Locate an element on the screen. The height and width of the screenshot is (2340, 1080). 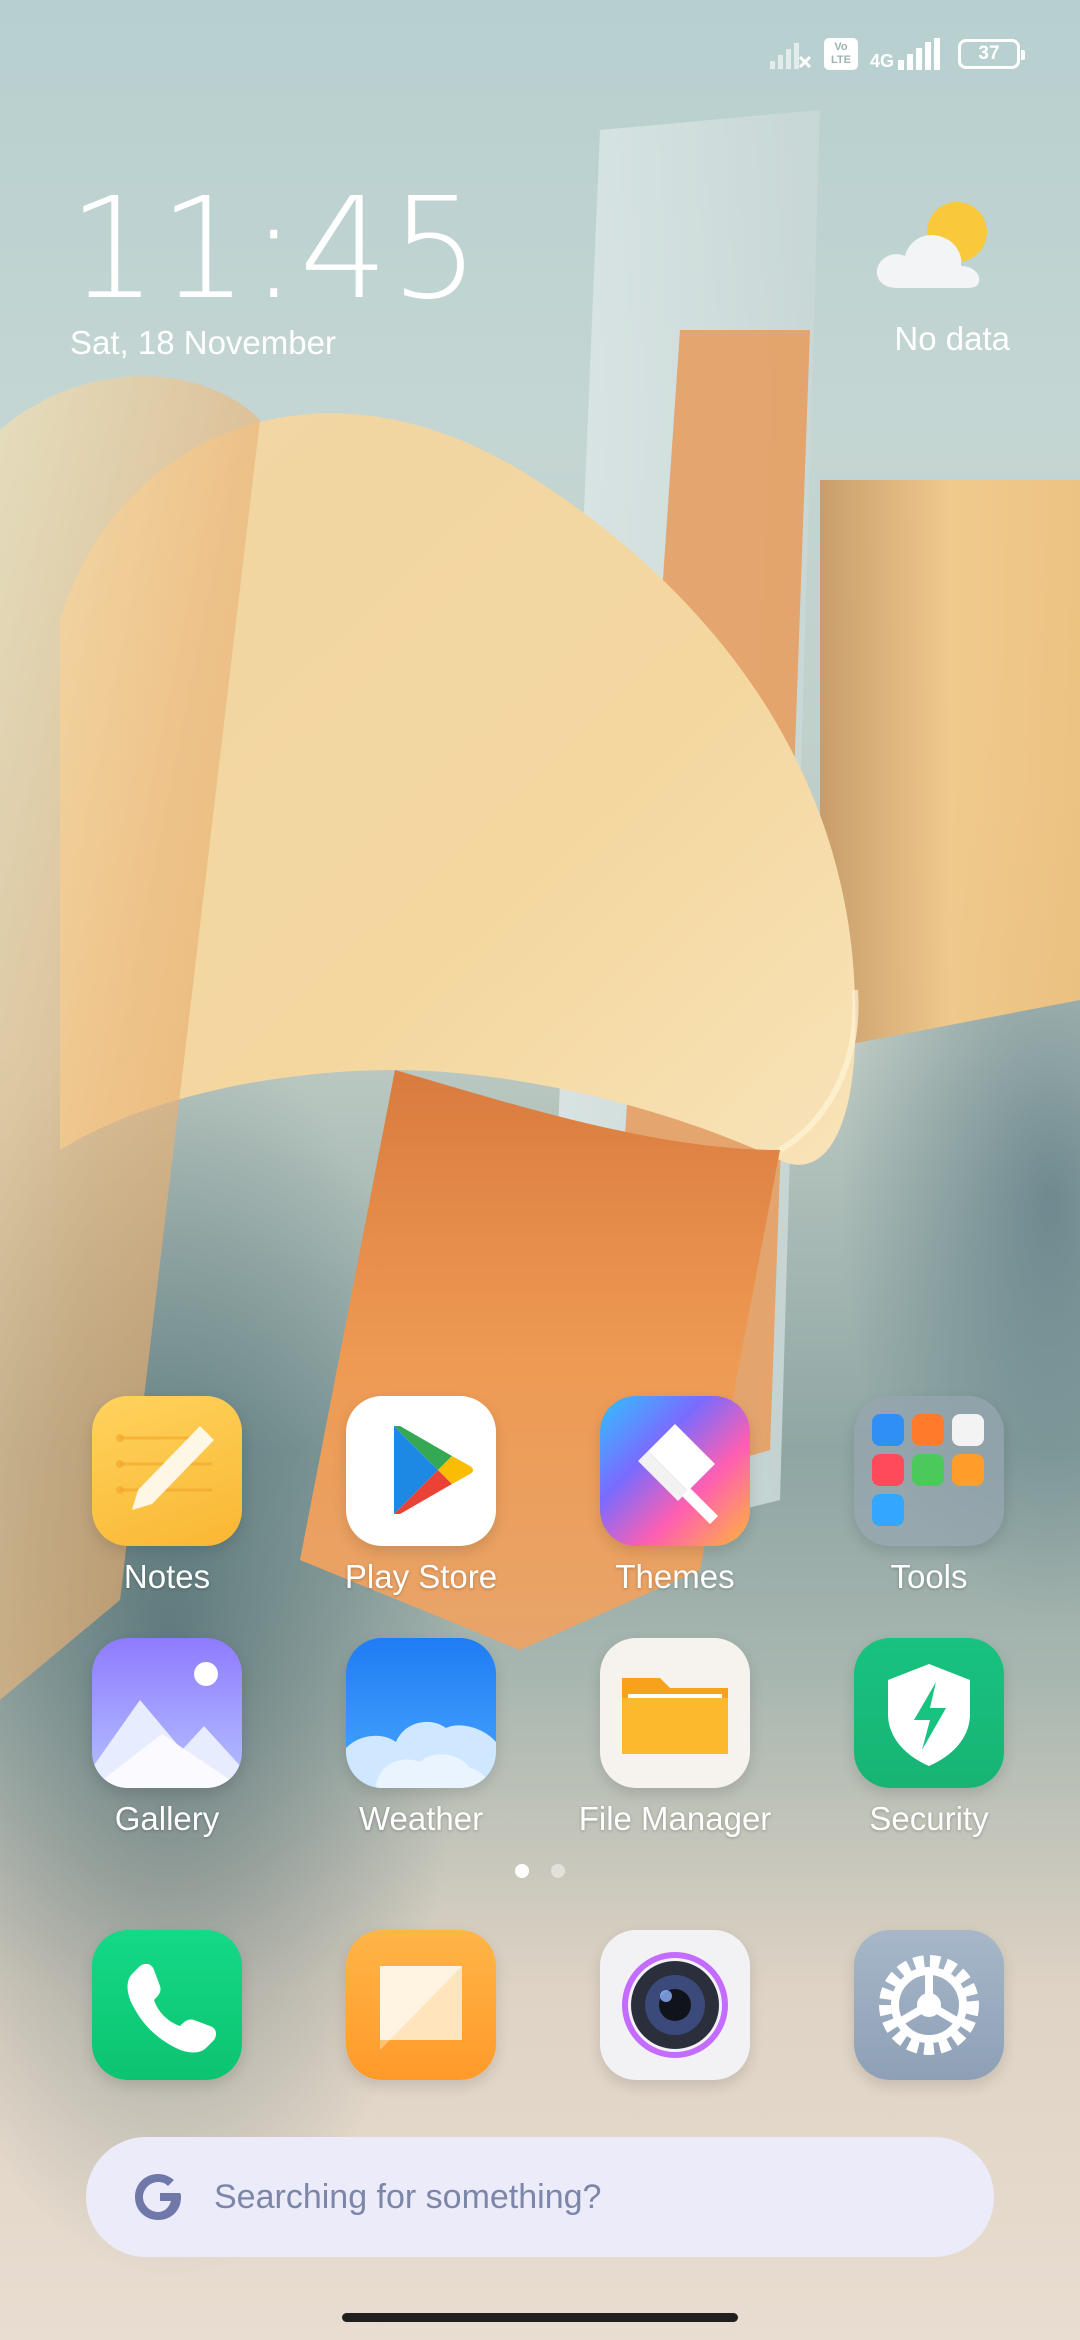
folder-tools: Tools is located at coordinates (929, 1496).